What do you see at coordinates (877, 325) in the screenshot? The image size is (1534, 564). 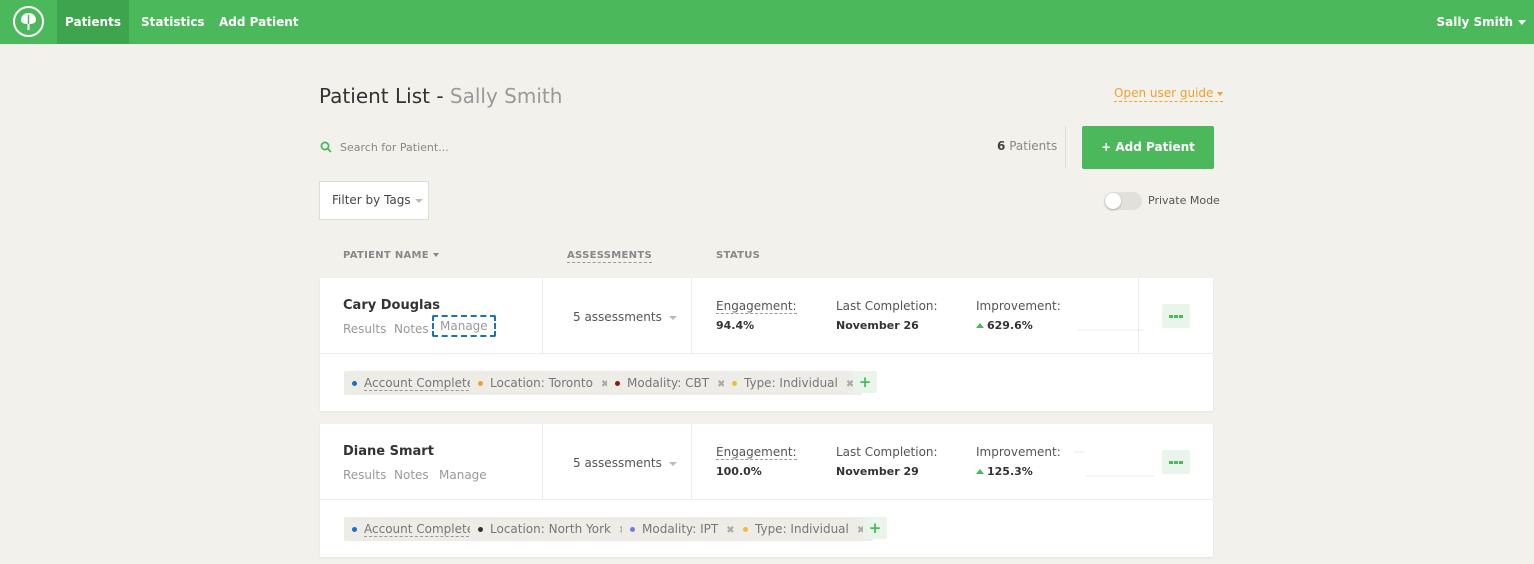 I see `last-completion-value: November 26` at bounding box center [877, 325].